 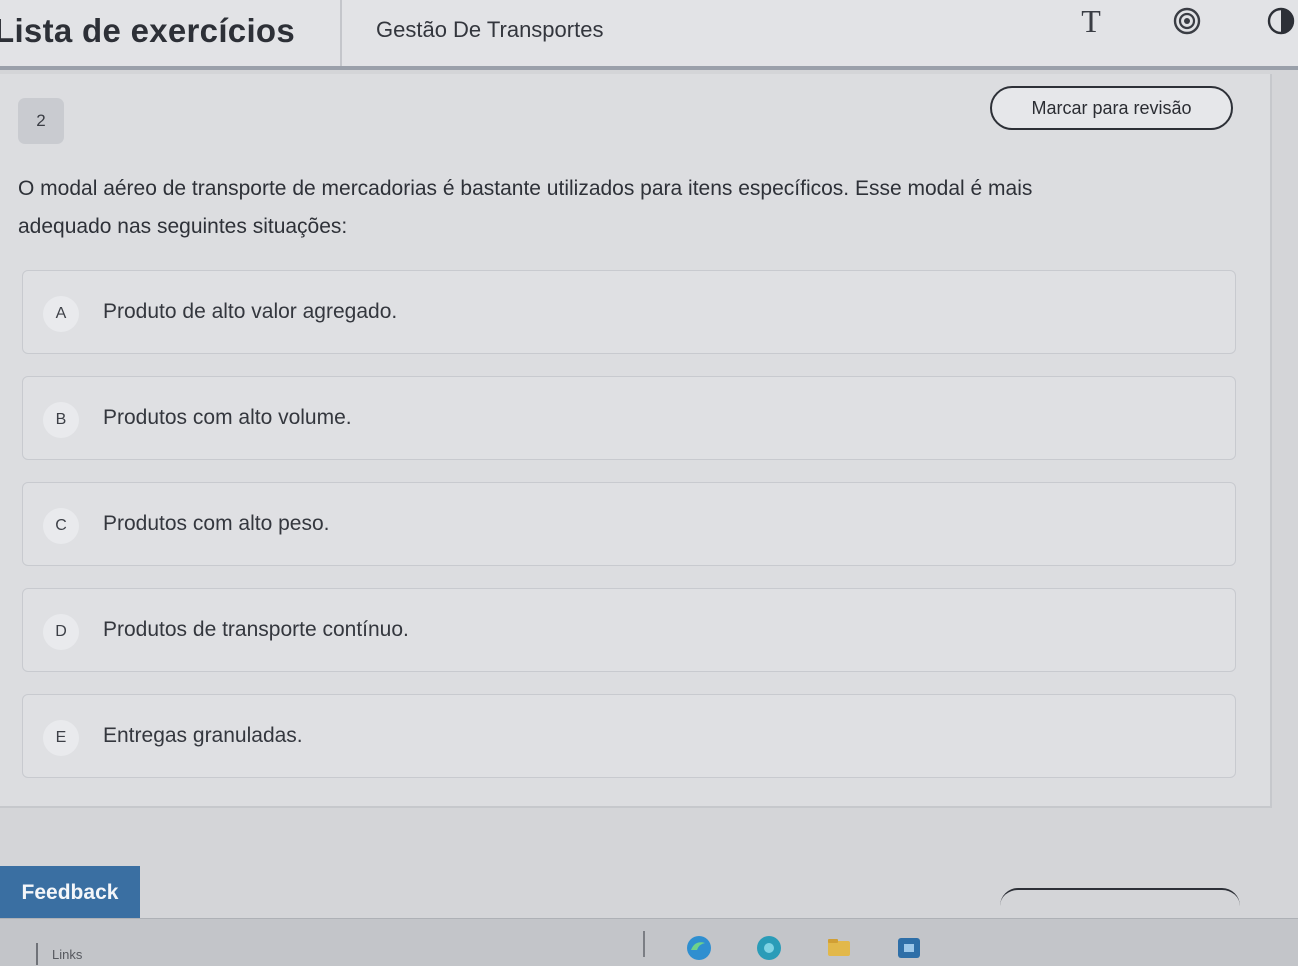 I want to click on option-c: C Produtos com alto peso., so click(x=629, y=524).